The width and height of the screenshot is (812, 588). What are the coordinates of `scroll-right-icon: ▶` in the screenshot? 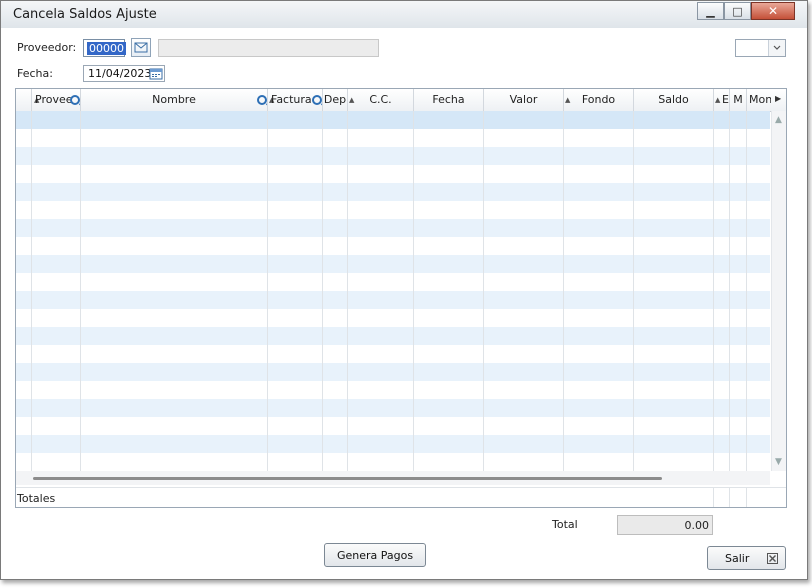 It's located at (778, 98).